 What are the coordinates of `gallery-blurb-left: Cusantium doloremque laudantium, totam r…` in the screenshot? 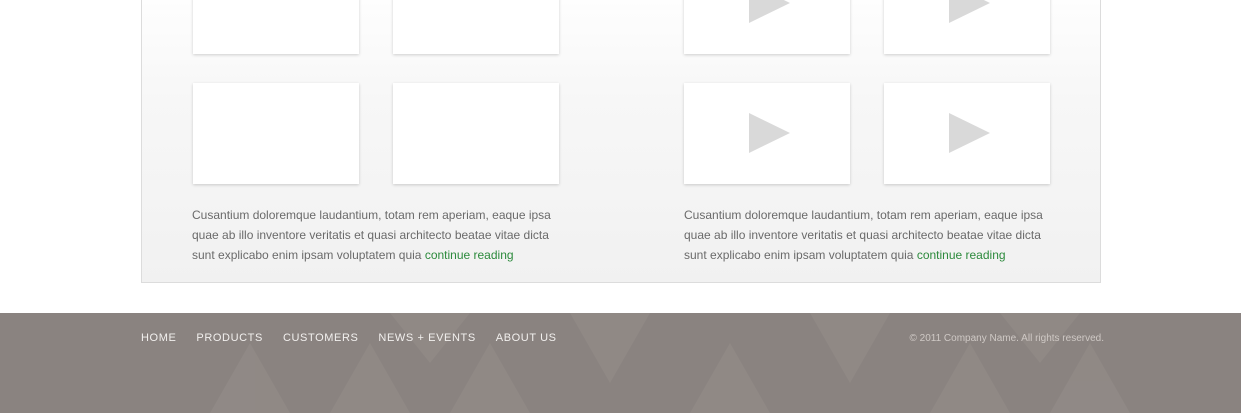 It's located at (382, 235).